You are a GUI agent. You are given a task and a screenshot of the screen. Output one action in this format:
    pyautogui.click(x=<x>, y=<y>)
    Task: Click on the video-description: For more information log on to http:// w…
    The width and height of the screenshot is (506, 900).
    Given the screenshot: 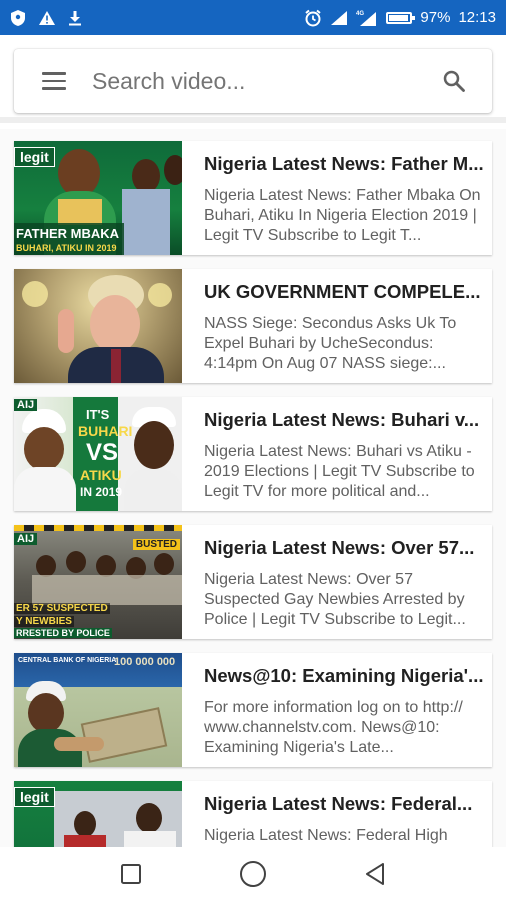 What is the action you would take?
    pyautogui.click(x=333, y=727)
    